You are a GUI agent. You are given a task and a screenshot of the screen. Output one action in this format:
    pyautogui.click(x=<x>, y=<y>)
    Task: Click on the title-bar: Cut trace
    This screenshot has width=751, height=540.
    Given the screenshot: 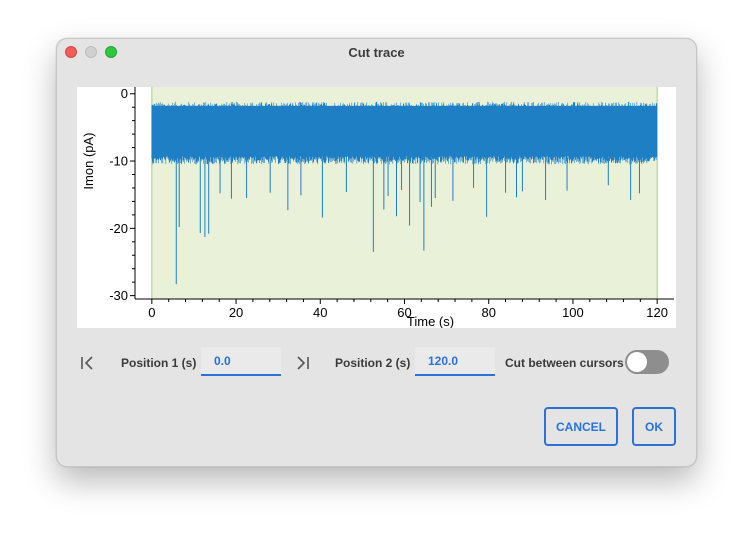 What is the action you would take?
    pyautogui.click(x=376, y=52)
    